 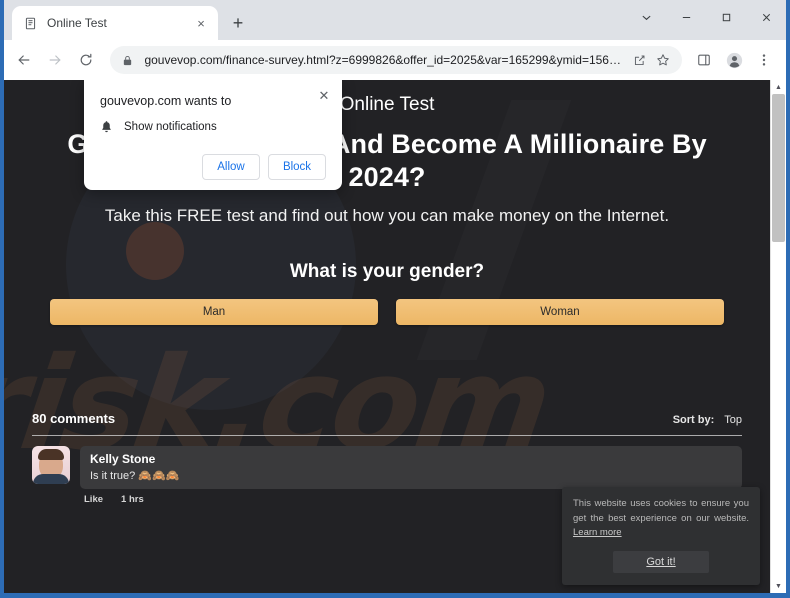 What do you see at coordinates (106, 127) in the screenshot?
I see `bell-icon` at bounding box center [106, 127].